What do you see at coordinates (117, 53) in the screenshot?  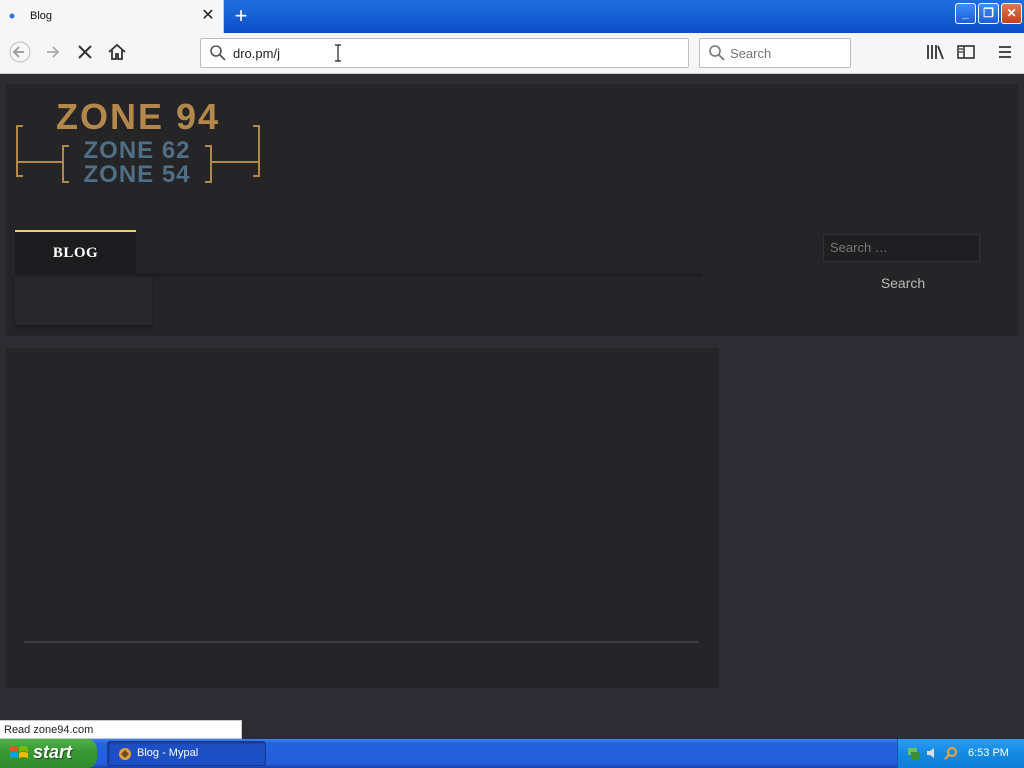 I see `home-icon` at bounding box center [117, 53].